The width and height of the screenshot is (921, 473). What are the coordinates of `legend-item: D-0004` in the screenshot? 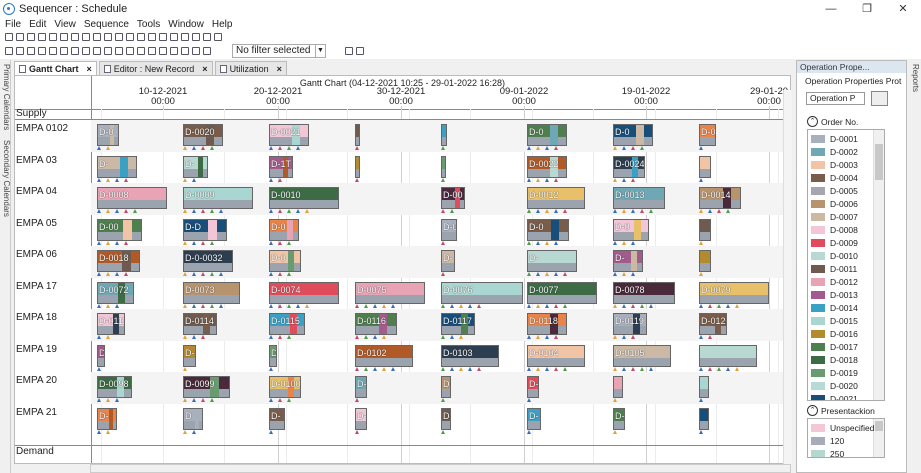 It's located at (834, 177).